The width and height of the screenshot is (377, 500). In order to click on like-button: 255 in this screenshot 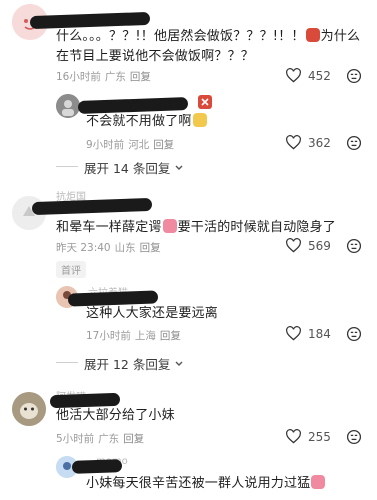, I will do `click(308, 436)`.